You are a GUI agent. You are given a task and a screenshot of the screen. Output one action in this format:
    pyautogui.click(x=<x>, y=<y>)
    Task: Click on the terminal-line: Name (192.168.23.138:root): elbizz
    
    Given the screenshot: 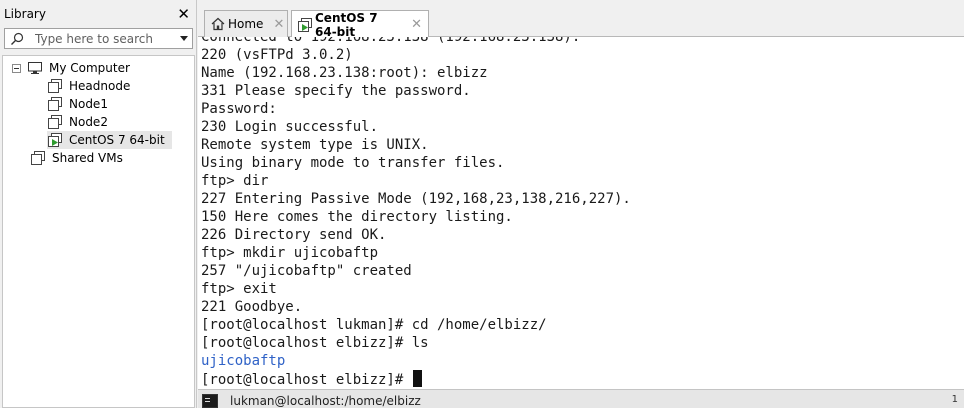 What is the action you would take?
    pyautogui.click(x=344, y=73)
    